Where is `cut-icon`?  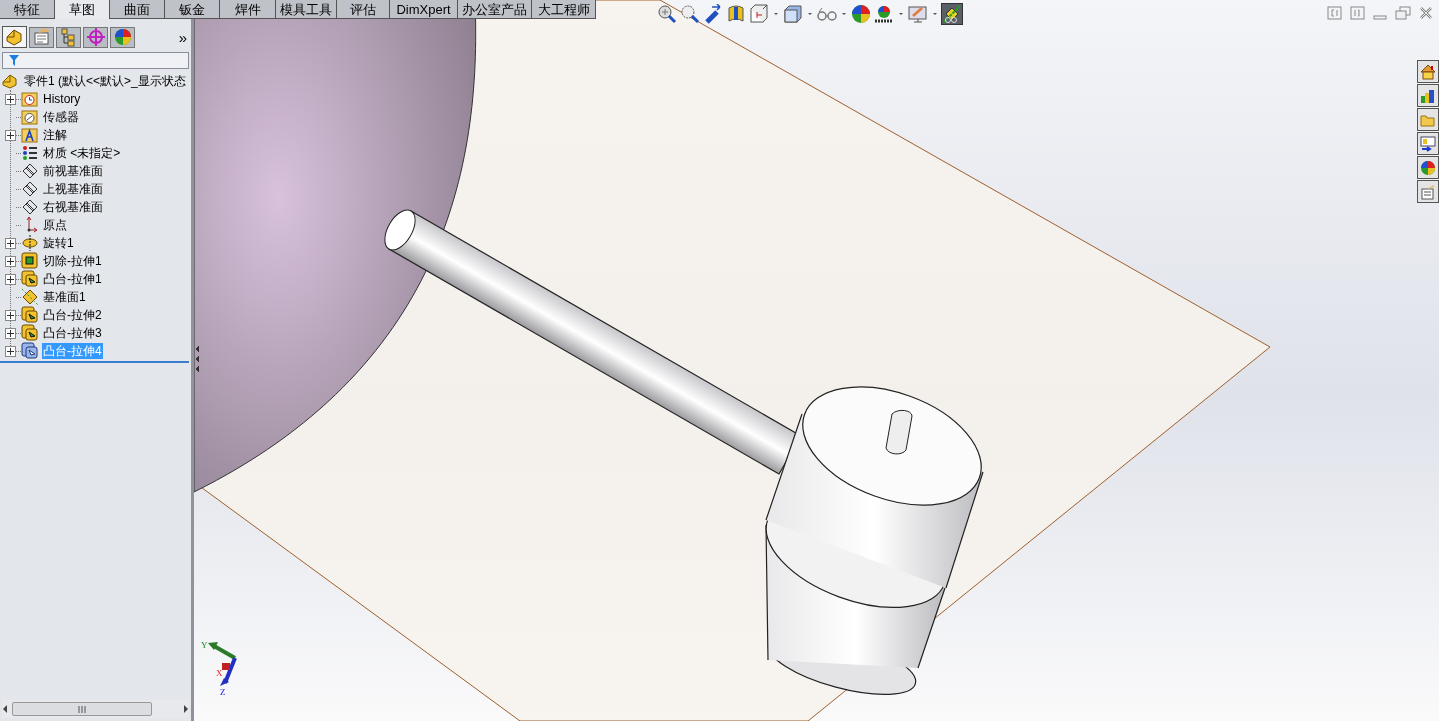
cut-icon is located at coordinates (30, 261).